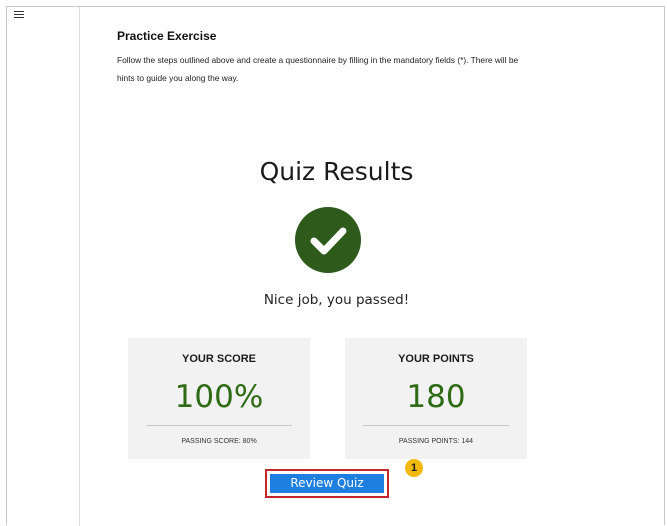  I want to click on score-label: YOUR SCORE, so click(219, 359).